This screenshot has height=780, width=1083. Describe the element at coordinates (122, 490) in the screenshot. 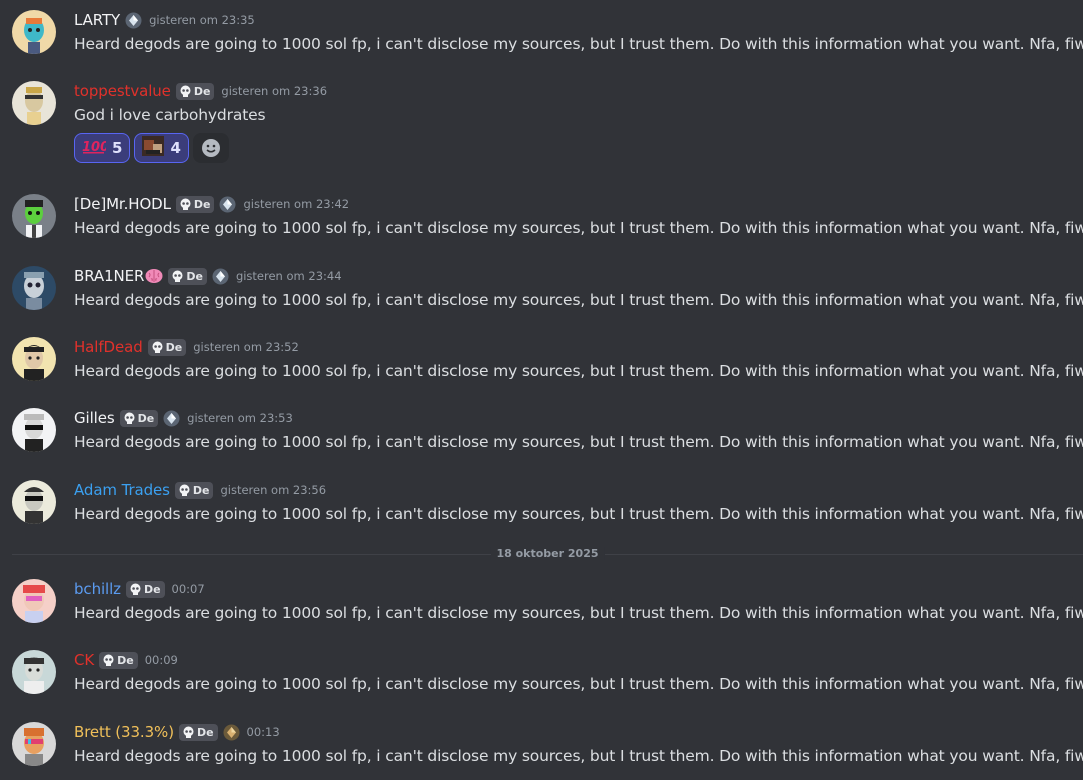

I see `username: Adam Trades` at that location.